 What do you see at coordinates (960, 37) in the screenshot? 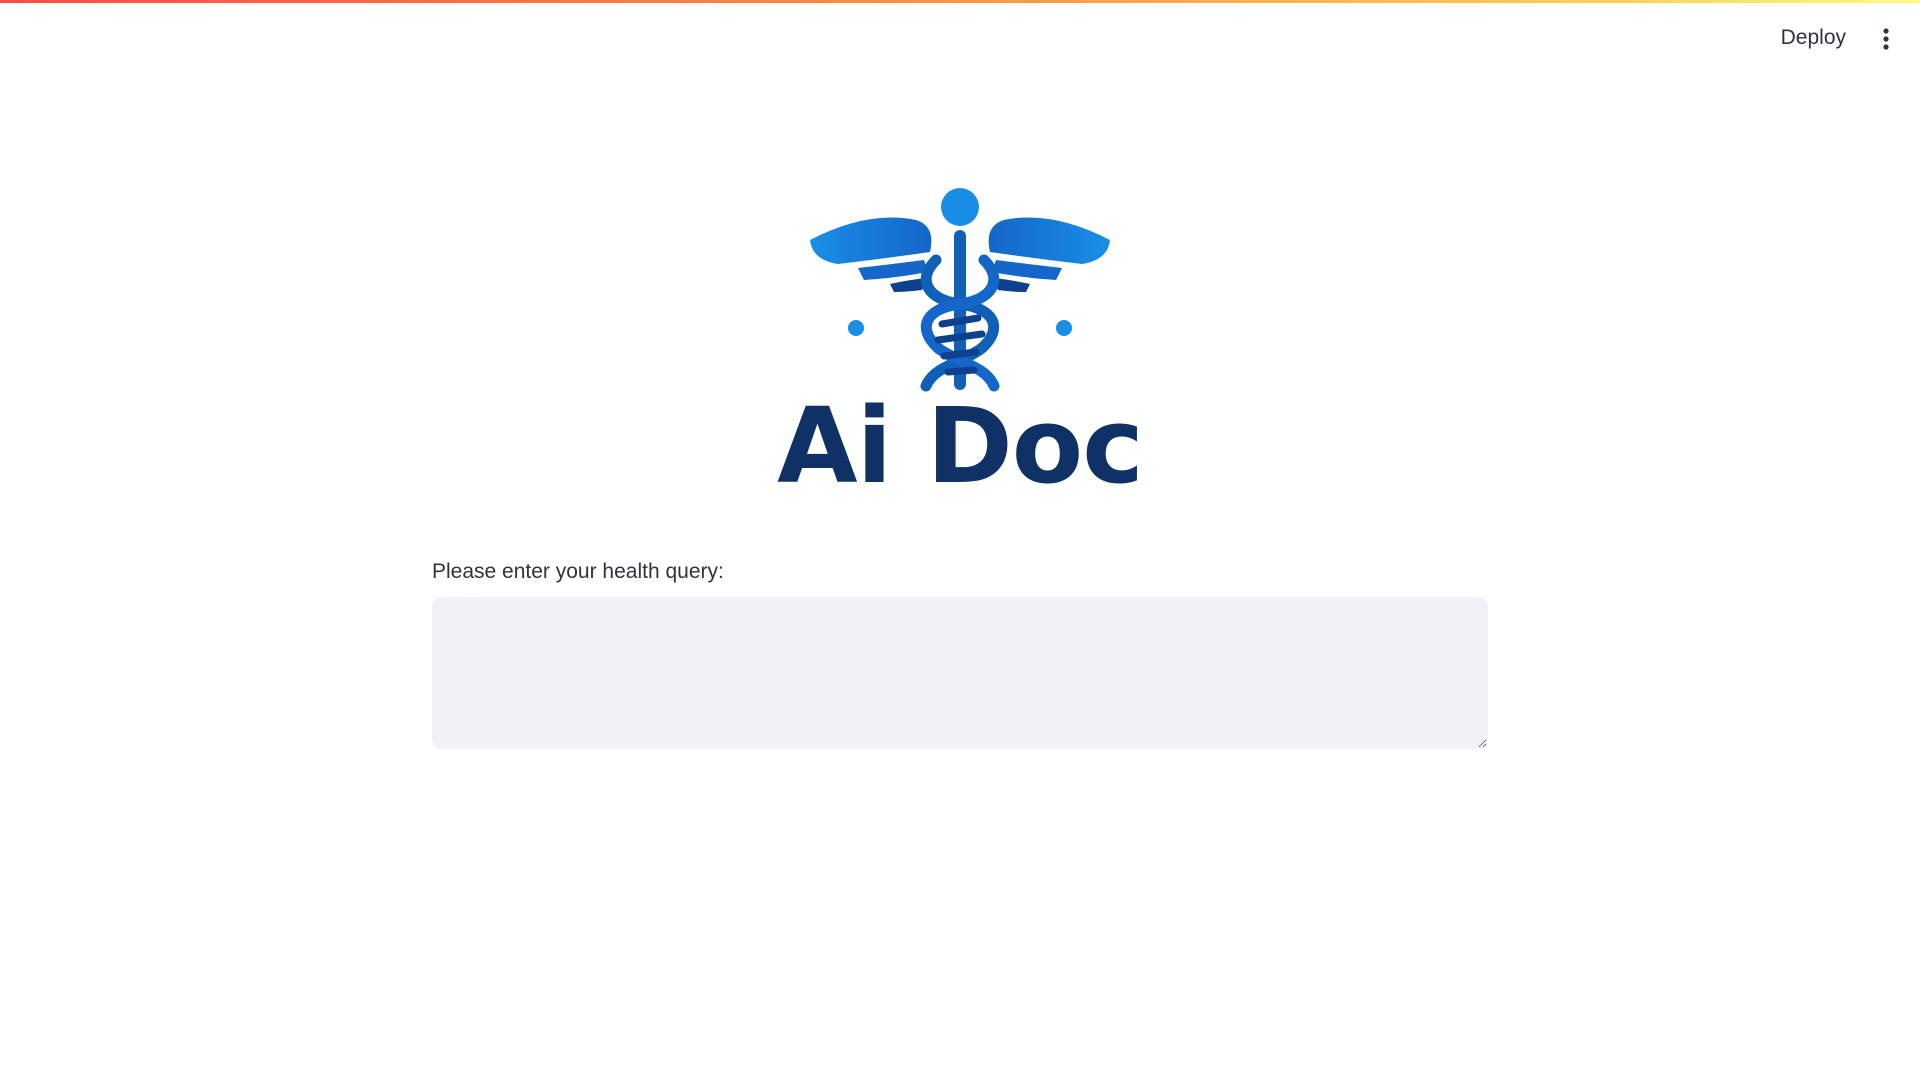
I see `app-header: Deploy` at bounding box center [960, 37].